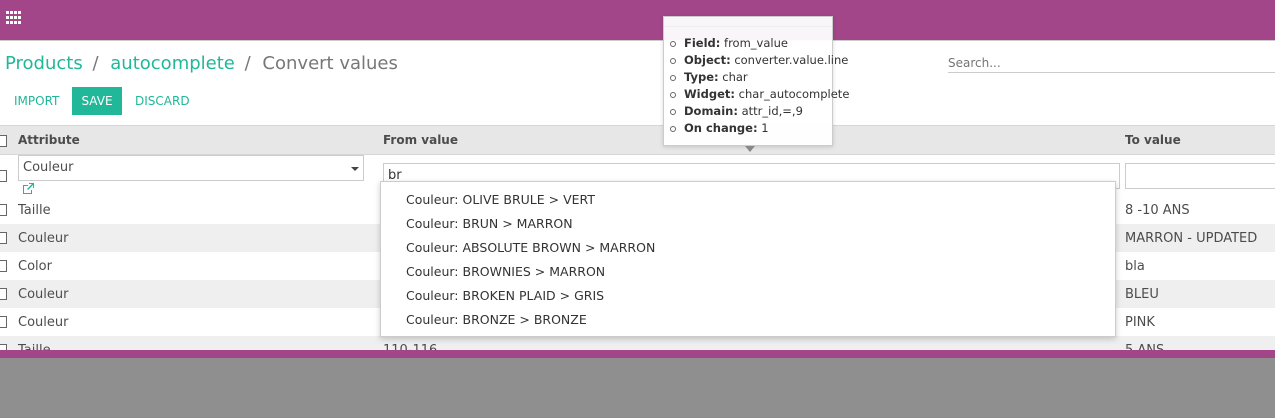 The width and height of the screenshot is (1275, 418). What do you see at coordinates (759, 60) in the screenshot?
I see `tooltip-object: Object: converter.value.line` at bounding box center [759, 60].